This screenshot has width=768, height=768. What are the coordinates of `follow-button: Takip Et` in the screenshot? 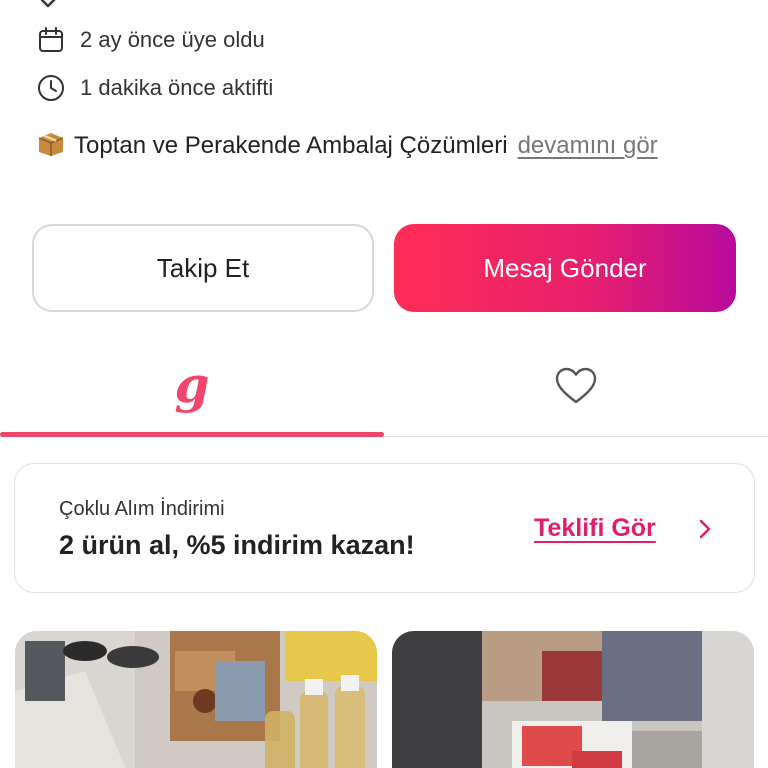 It's located at (203, 268).